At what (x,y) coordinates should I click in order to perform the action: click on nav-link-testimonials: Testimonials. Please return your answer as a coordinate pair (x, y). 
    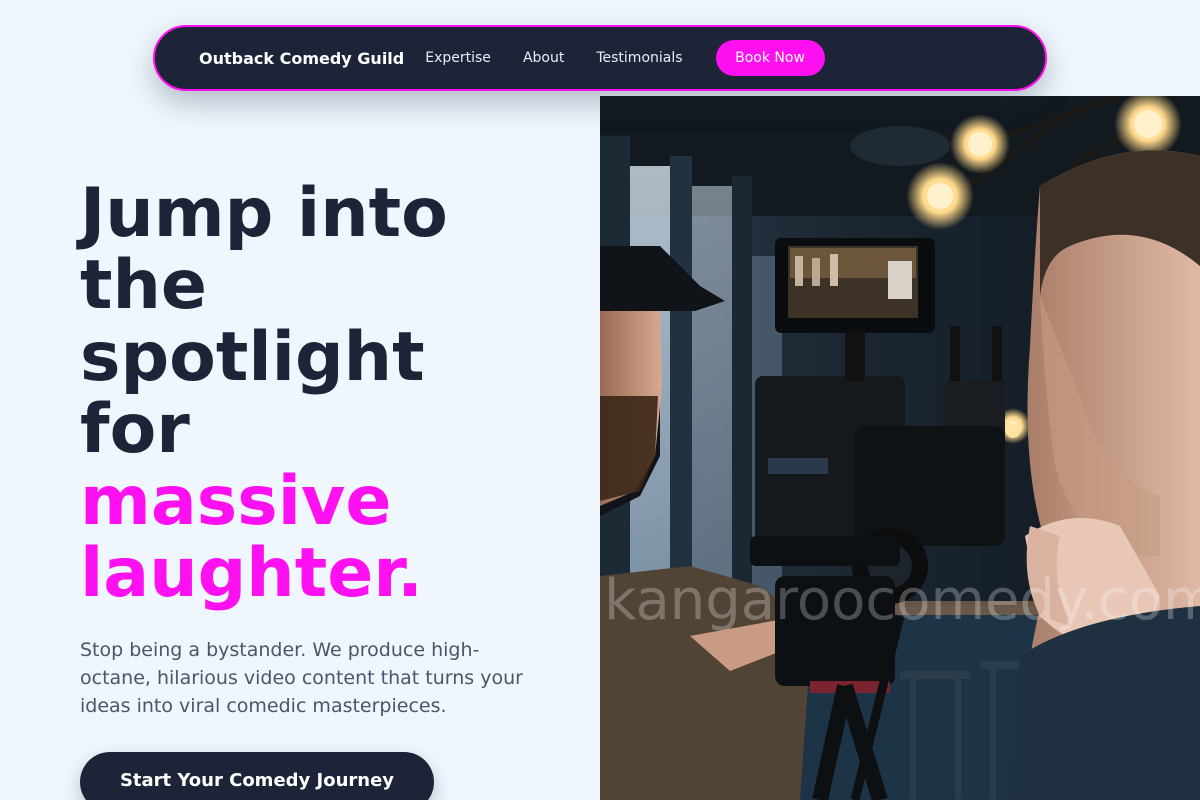
    Looking at the image, I should click on (639, 58).